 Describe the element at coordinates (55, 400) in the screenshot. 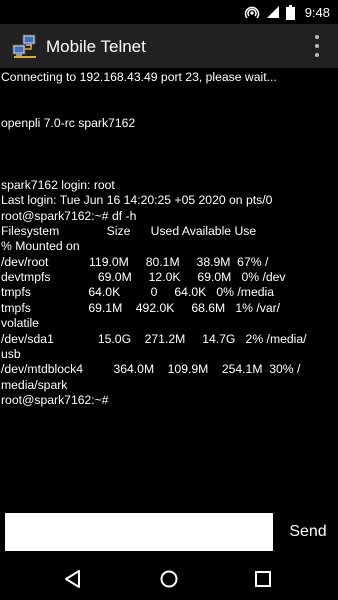

I see `terminal-line: root@spark7162:~#` at that location.